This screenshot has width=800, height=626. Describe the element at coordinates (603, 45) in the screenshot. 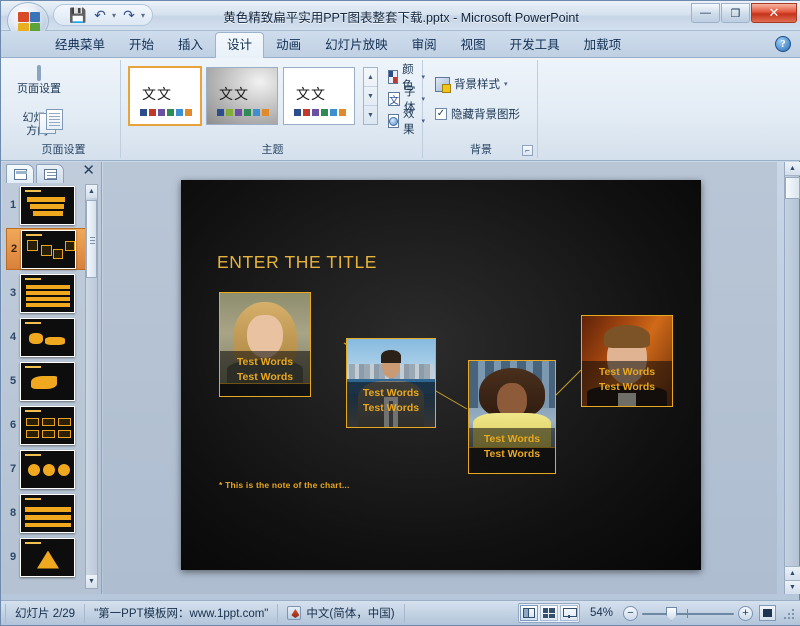

I see `tab-addins: 加载项` at that location.